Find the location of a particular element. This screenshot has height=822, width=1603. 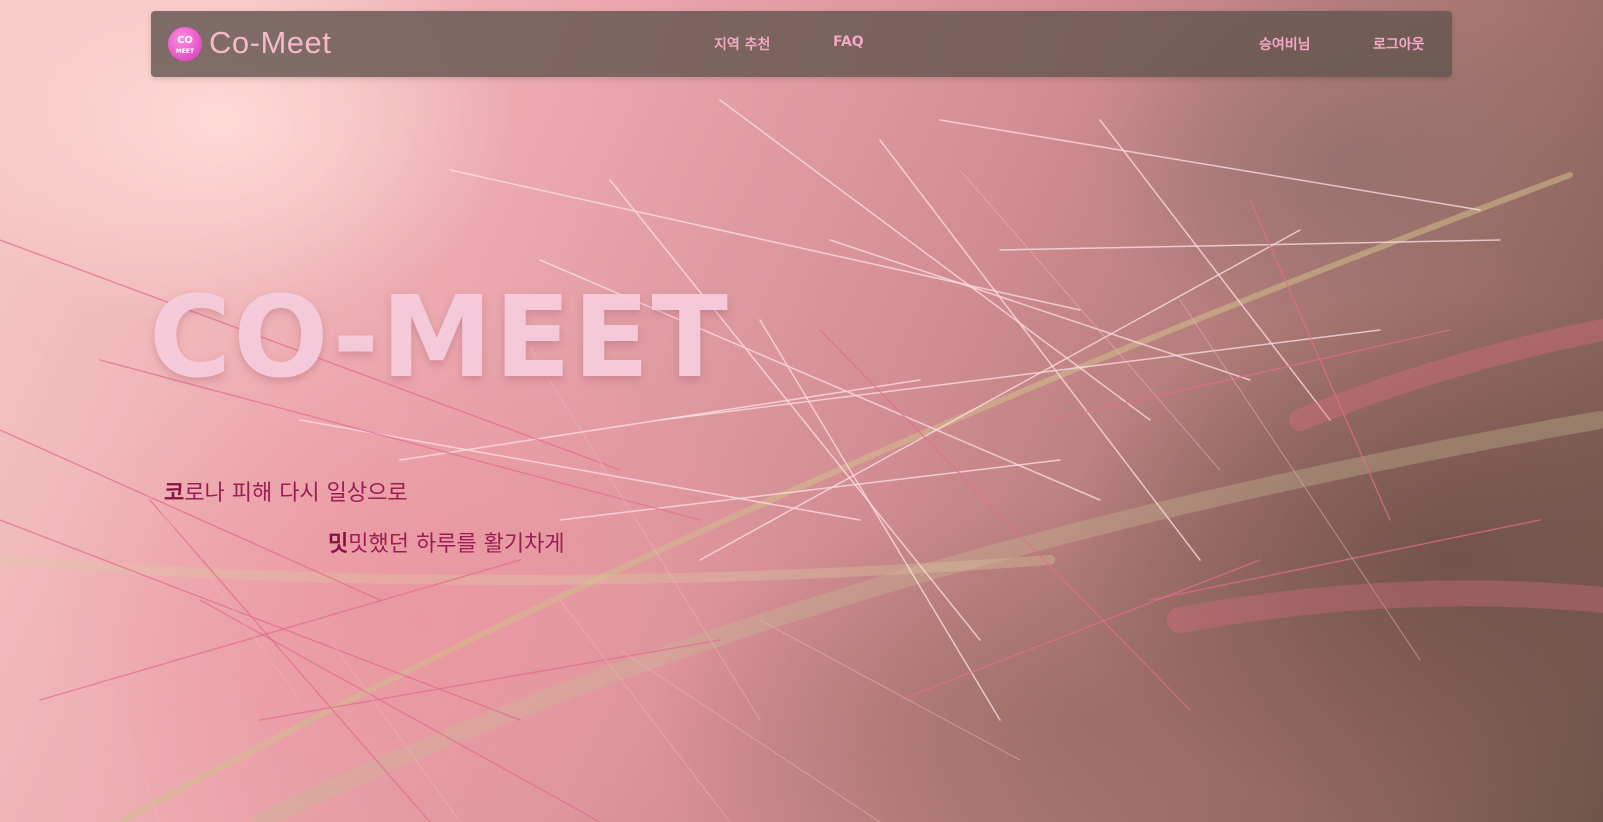

top-navbar: CO MEET Co-Meet 지역 추천 FAQ 승여비님 로그아웃 is located at coordinates (801, 44).